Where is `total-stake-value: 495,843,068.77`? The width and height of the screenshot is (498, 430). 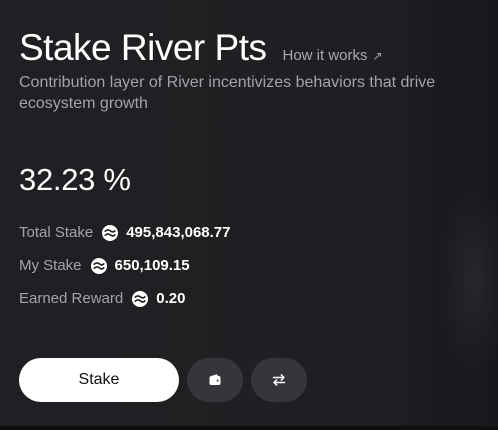
total-stake-value: 495,843,068.77 is located at coordinates (178, 232).